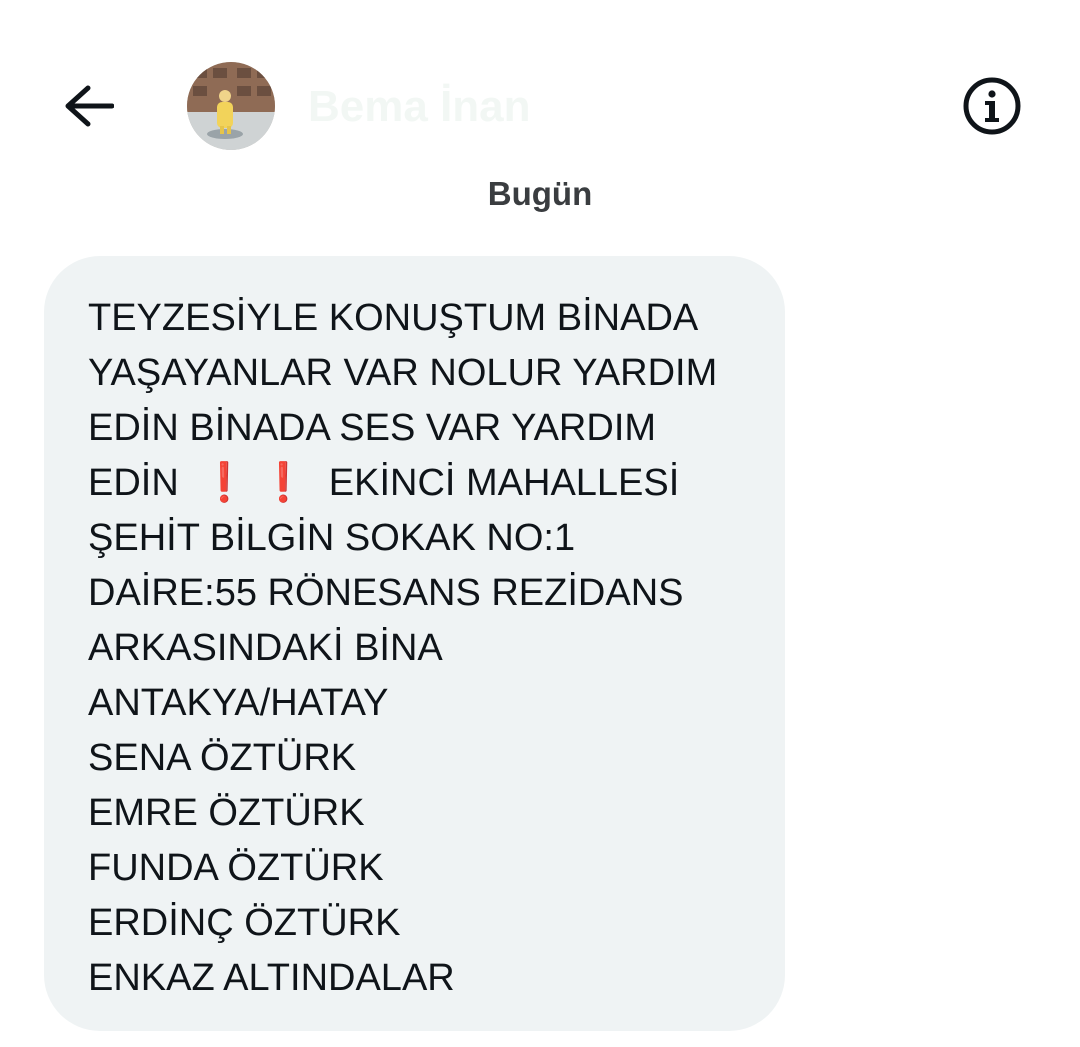  I want to click on info-button, so click(992, 106).